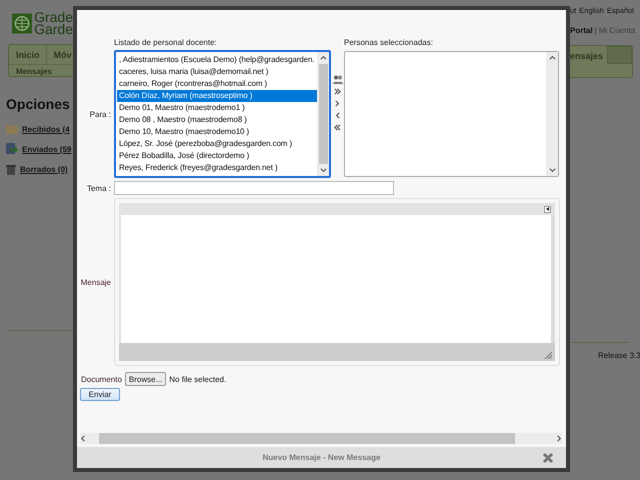 The width and height of the screenshot is (640, 480). What do you see at coordinates (581, 30) in the screenshot?
I see `portal-link: Portal` at bounding box center [581, 30].